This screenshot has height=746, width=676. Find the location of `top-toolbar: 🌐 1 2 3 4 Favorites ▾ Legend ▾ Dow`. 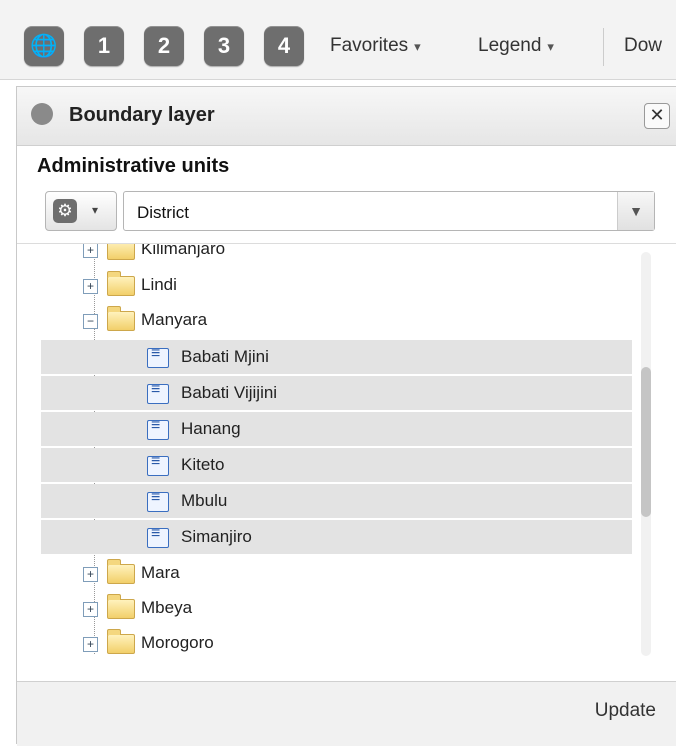

top-toolbar: 🌐 1 2 3 4 Favorites ▾ Legend ▾ Dow is located at coordinates (338, 40).